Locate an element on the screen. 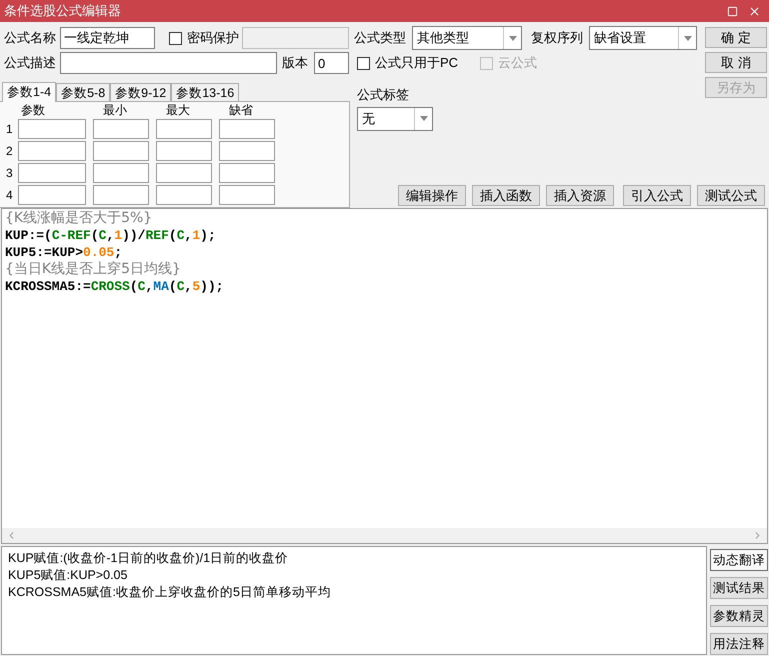 The image size is (769, 656). translation-line: KCROSSMA5赋值:收盘价上穿收盘价的5日简单移动平均 is located at coordinates (169, 592).